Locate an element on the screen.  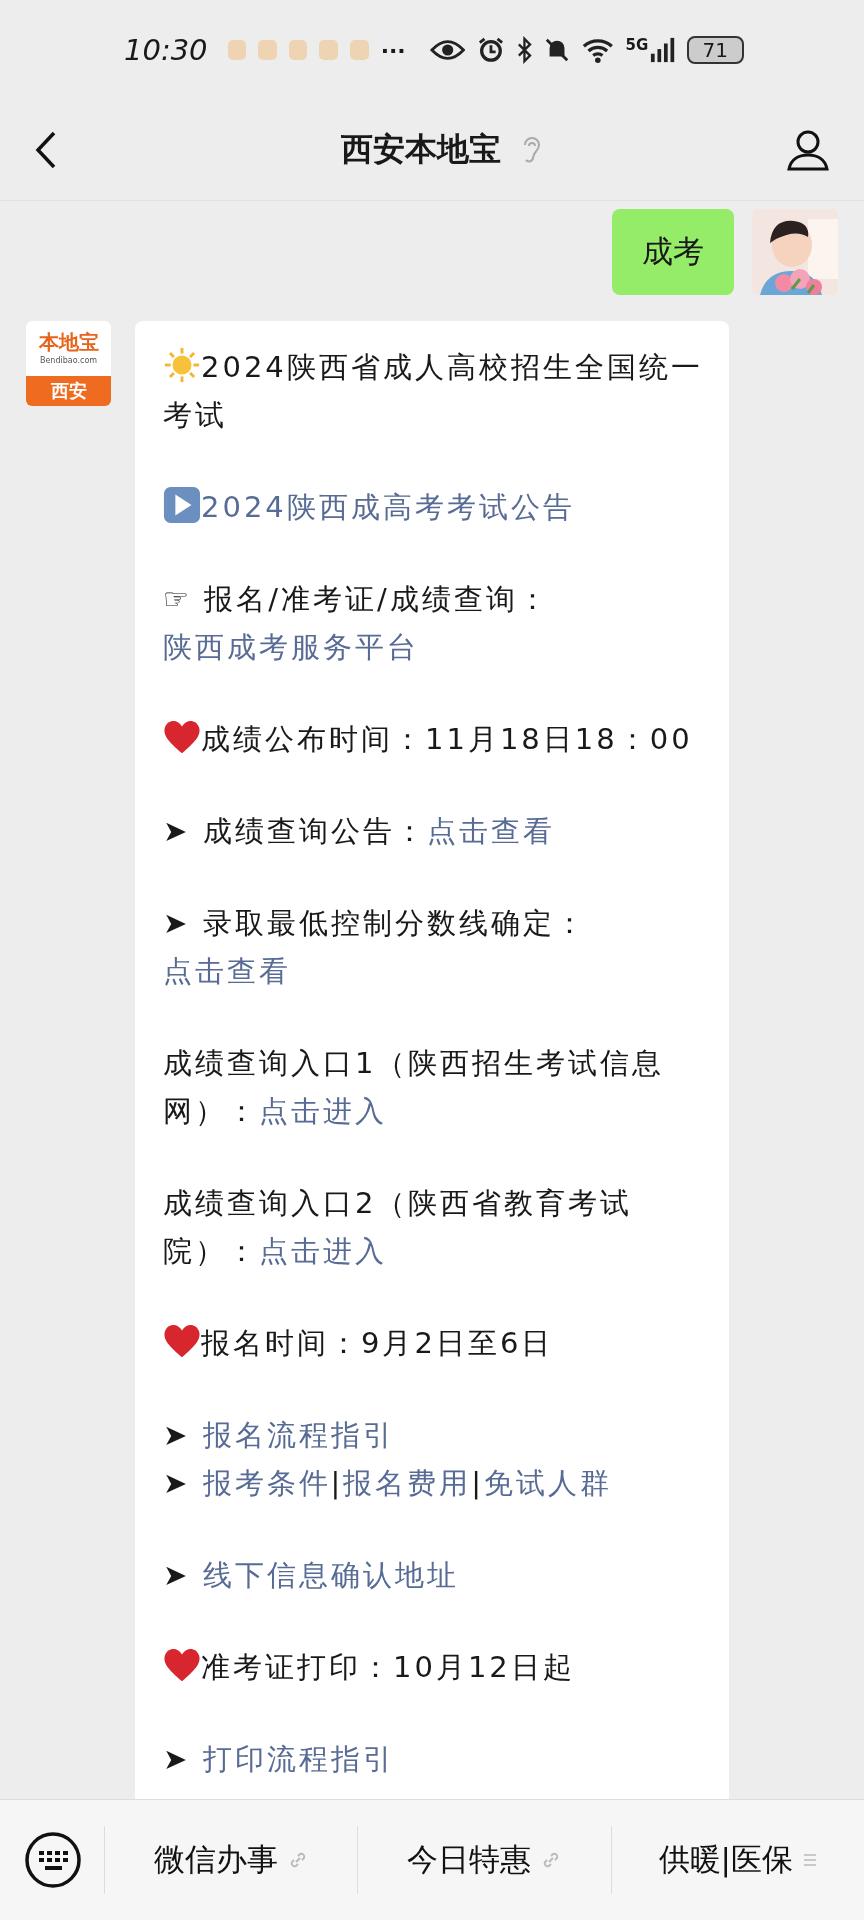
profile-icon is located at coordinates (808, 150).